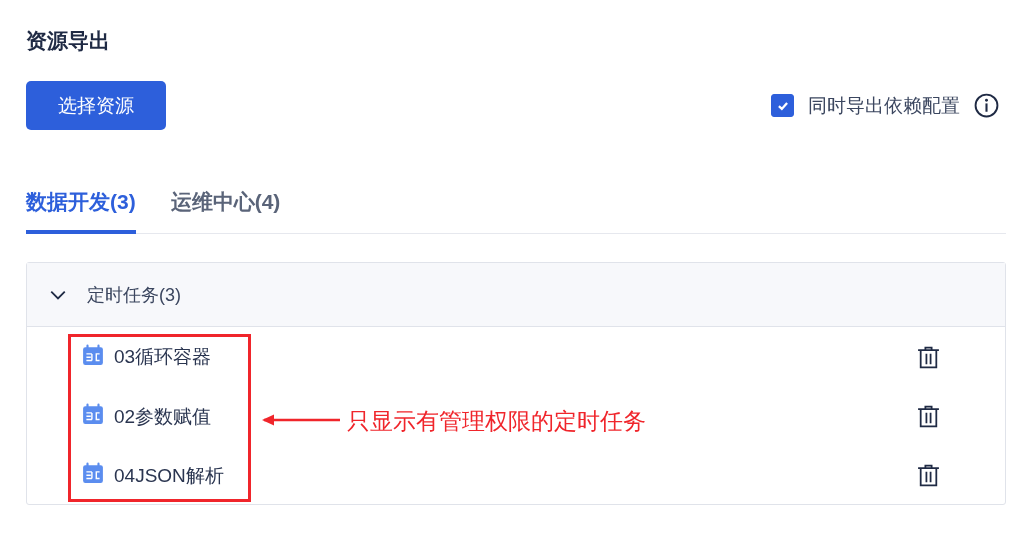 The width and height of the screenshot is (1034, 560). What do you see at coordinates (96, 105) in the screenshot?
I see `select-resource-button: 选择资源` at bounding box center [96, 105].